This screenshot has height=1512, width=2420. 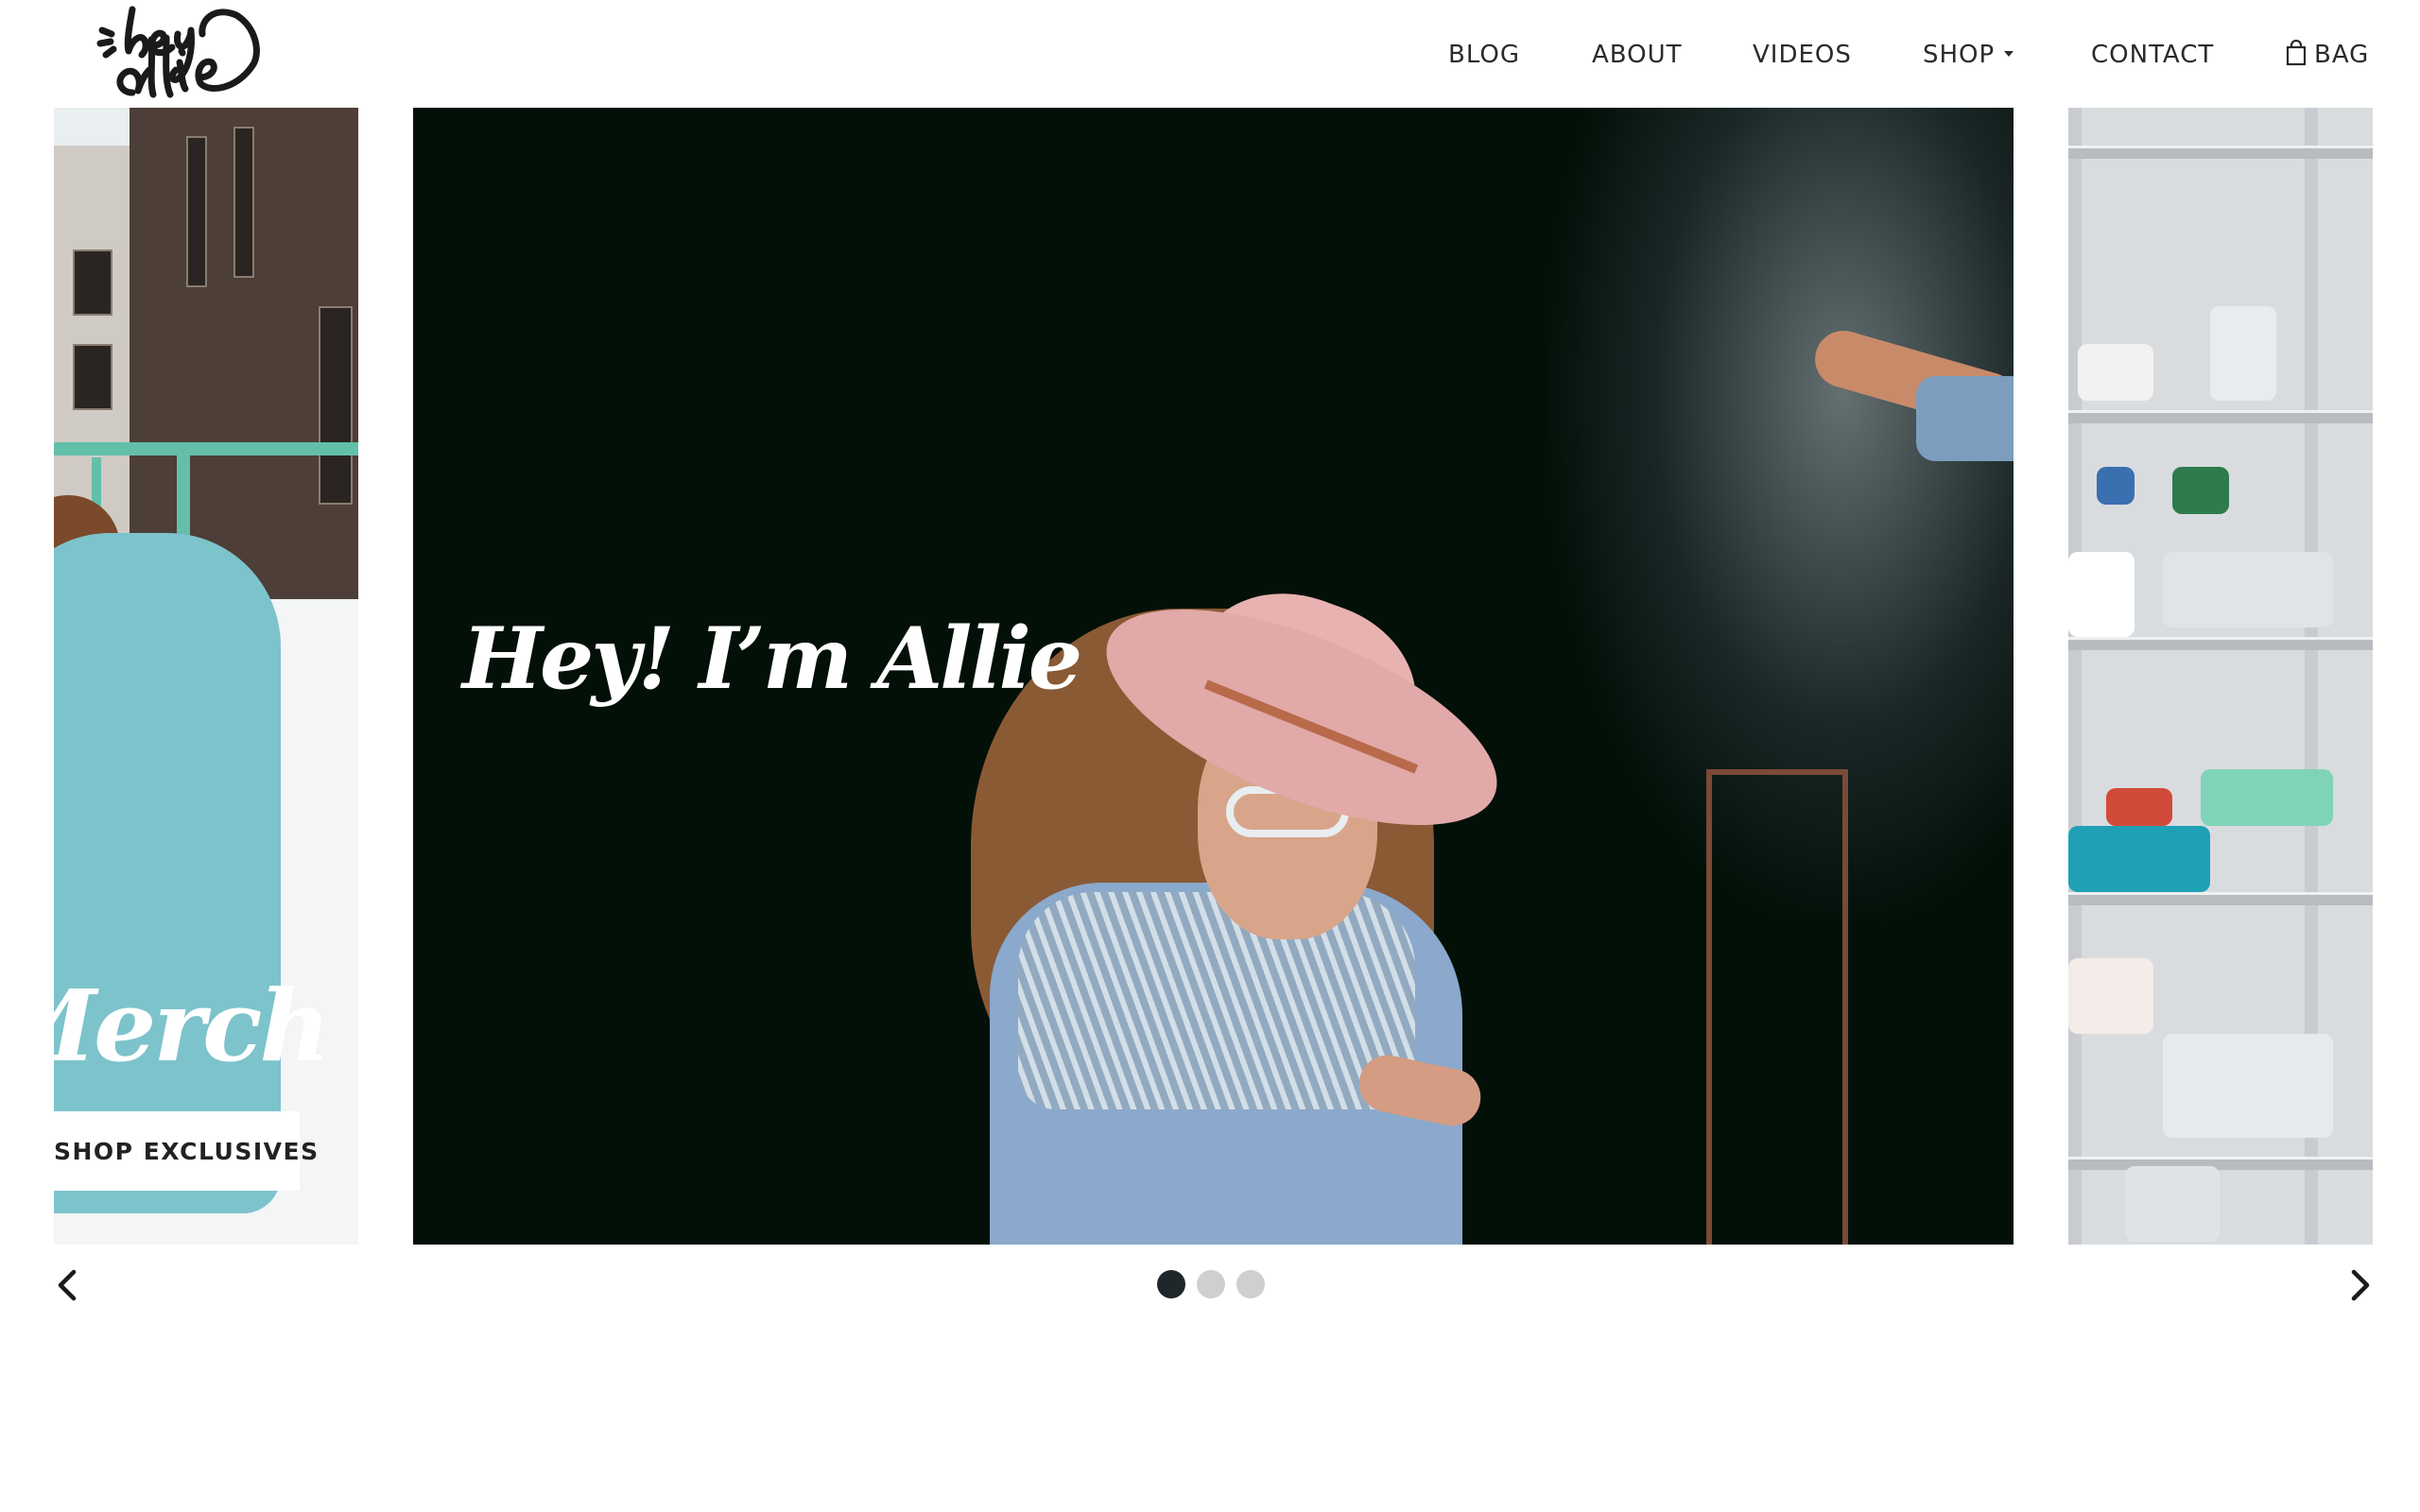 What do you see at coordinates (186, 1151) in the screenshot?
I see `shop-exclusives-button: SHOP EXCLUSIVES` at bounding box center [186, 1151].